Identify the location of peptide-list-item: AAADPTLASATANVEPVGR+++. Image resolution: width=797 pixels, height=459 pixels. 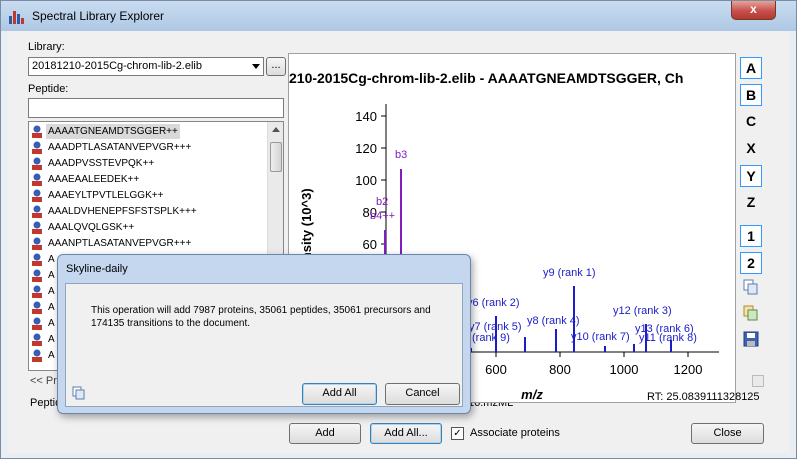
(148, 147).